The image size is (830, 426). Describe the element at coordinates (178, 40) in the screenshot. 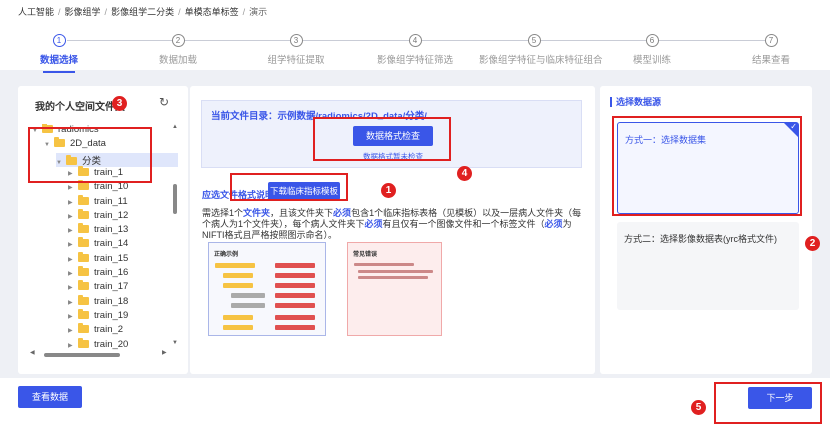

I see `step-2-circle: 2` at that location.